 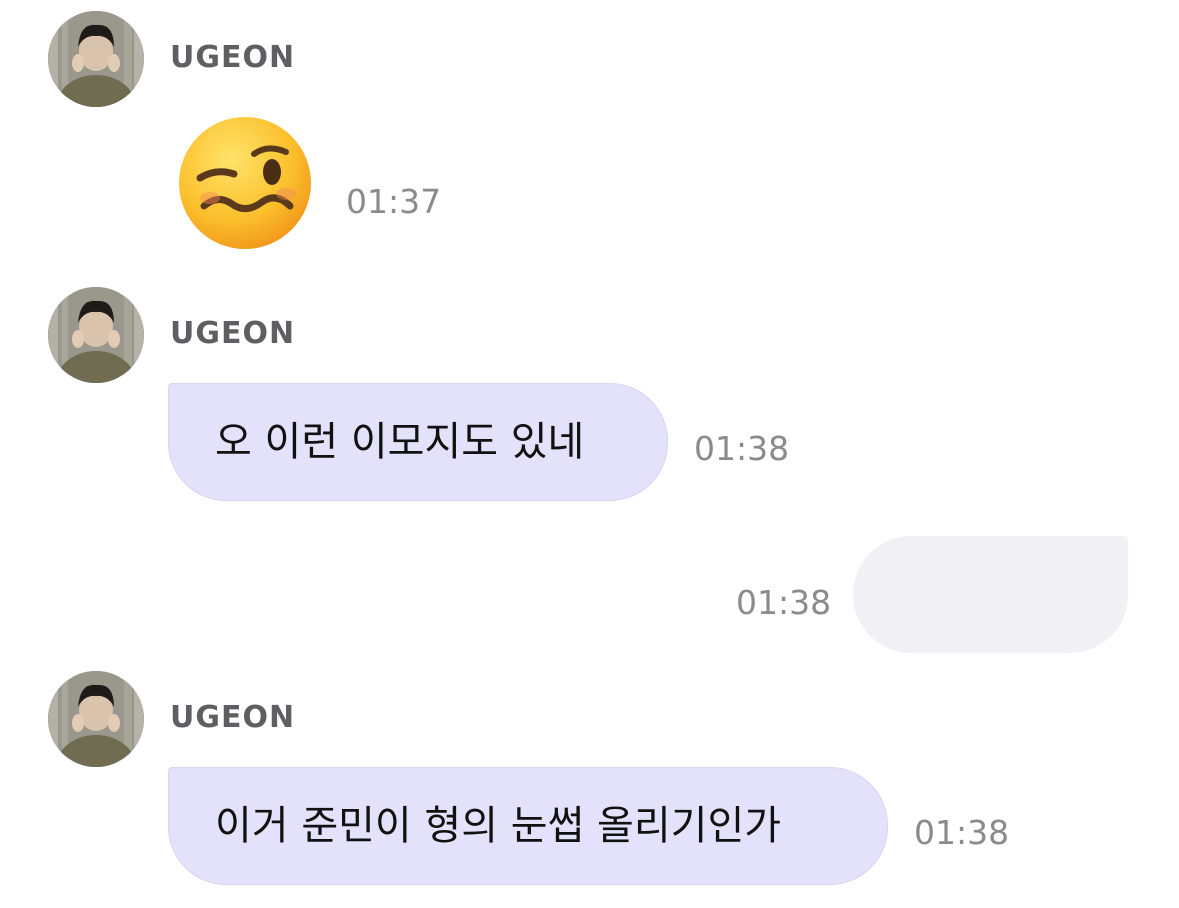 I want to click on incoming-message-bubble: 이거 준민이 형의 눈썹 올리기인가, so click(x=528, y=826).